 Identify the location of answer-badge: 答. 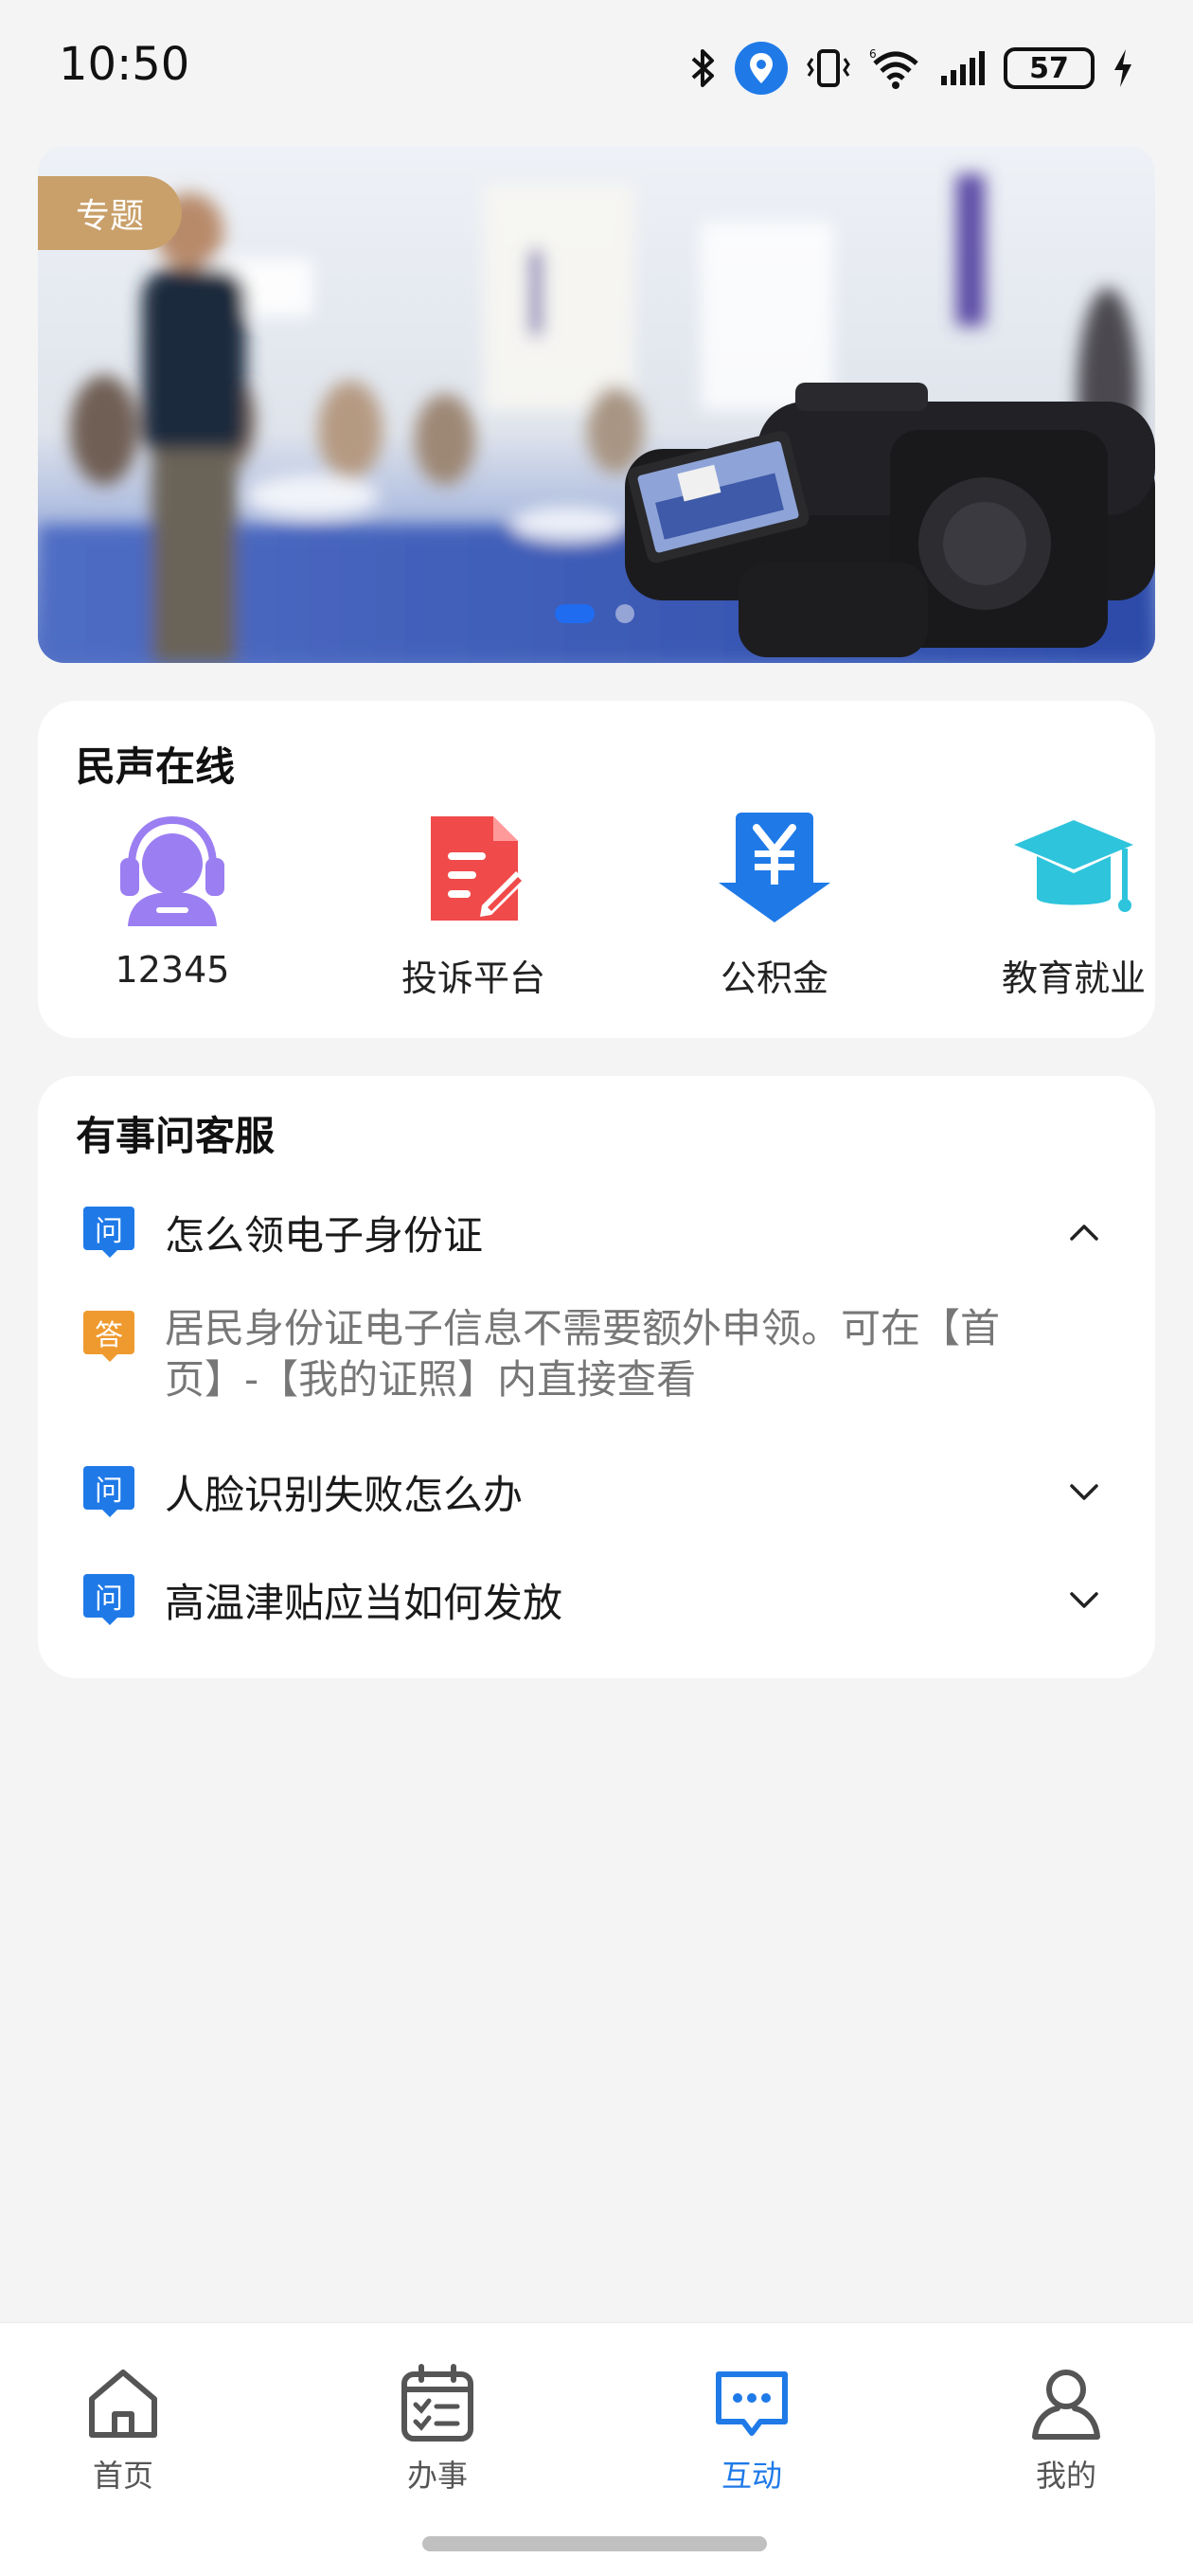
(108, 1336).